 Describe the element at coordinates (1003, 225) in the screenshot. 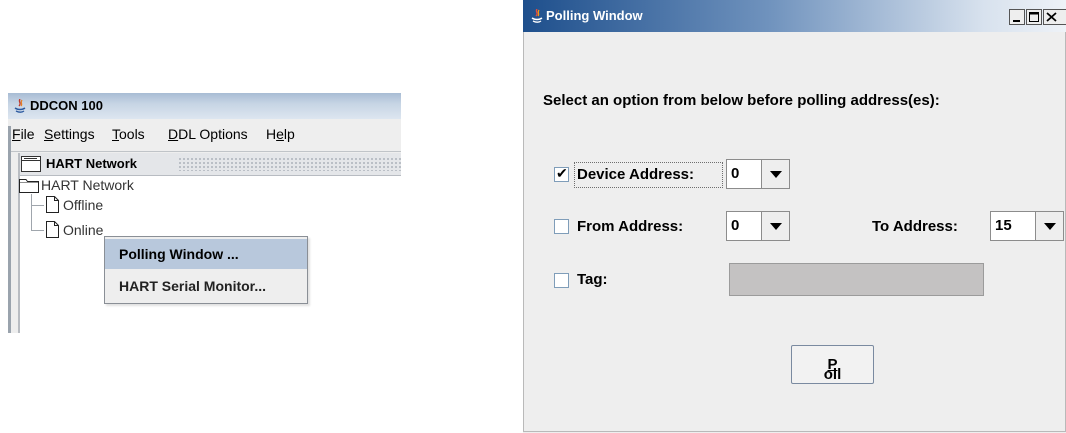

I see `dropdown-value: 15` at that location.